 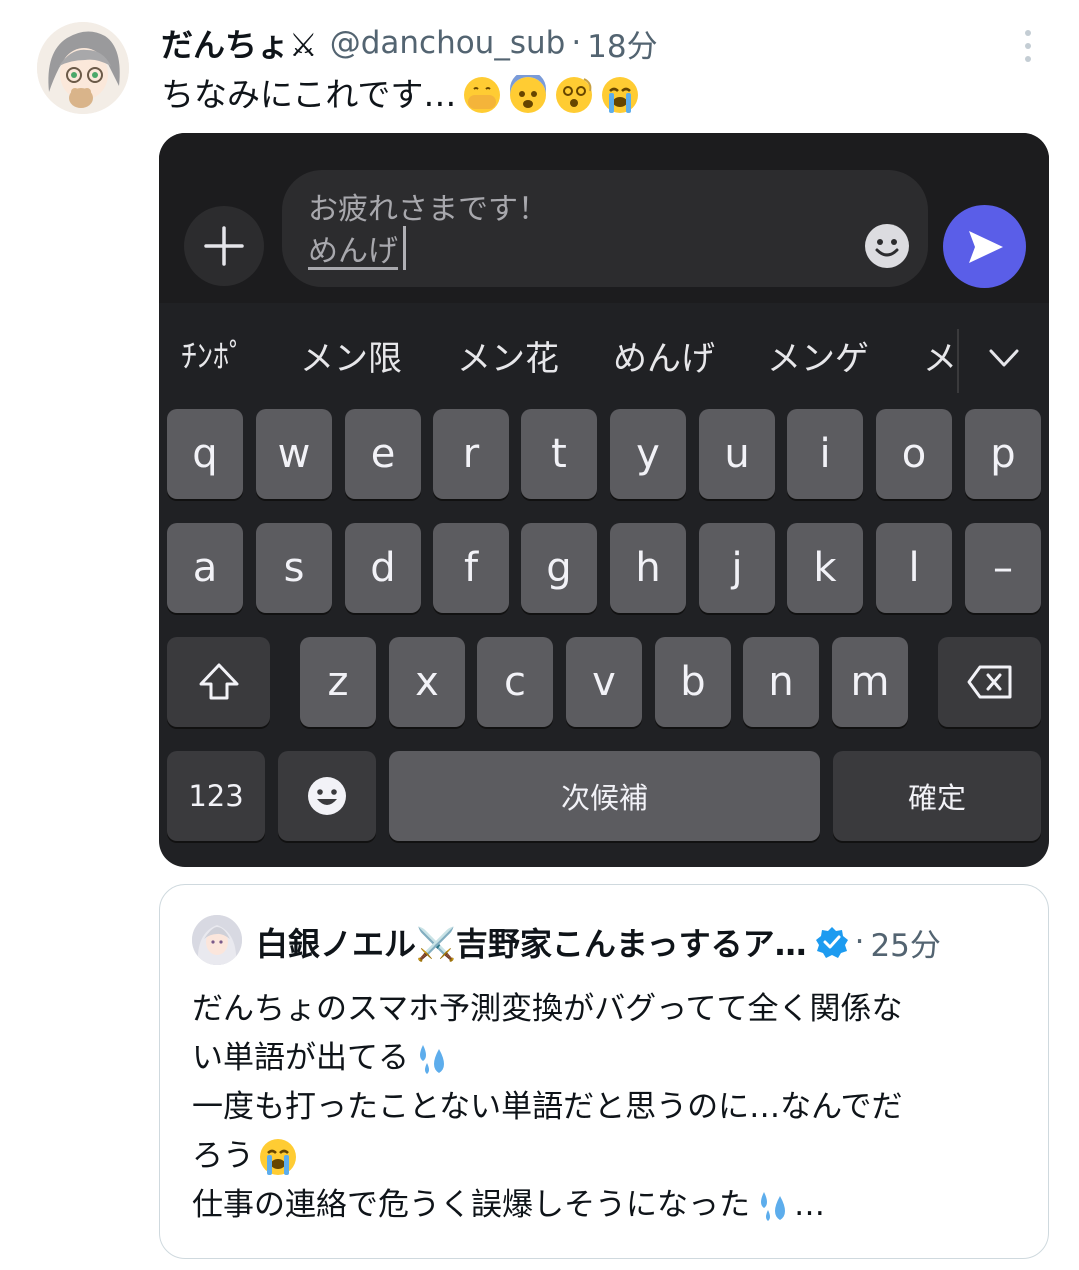 What do you see at coordinates (781, 682) in the screenshot?
I see `key-n: n` at bounding box center [781, 682].